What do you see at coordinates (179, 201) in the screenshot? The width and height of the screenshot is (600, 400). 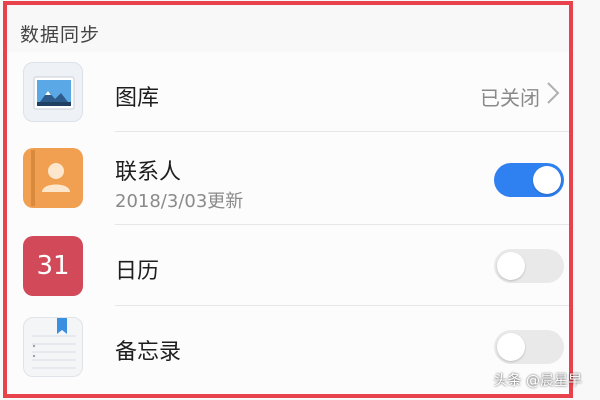 I see `contacts-updated-time: 2018/3/03更新` at bounding box center [179, 201].